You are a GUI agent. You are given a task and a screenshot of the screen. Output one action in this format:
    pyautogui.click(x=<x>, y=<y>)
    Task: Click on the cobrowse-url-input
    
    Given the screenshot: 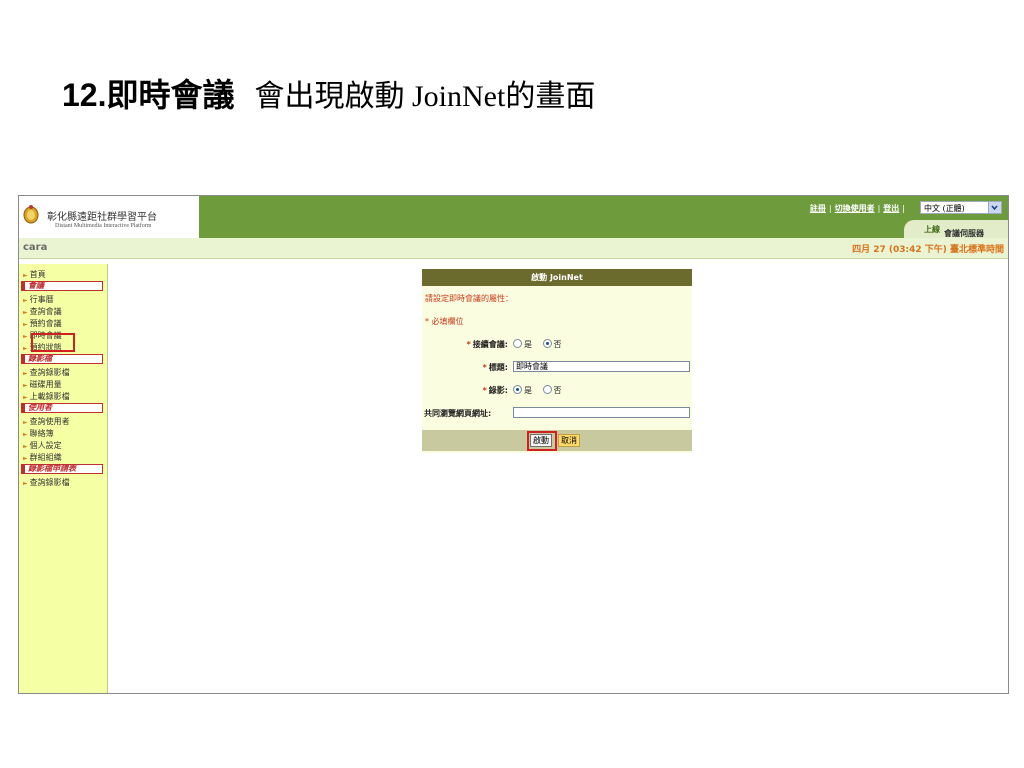 What is the action you would take?
    pyautogui.click(x=601, y=412)
    